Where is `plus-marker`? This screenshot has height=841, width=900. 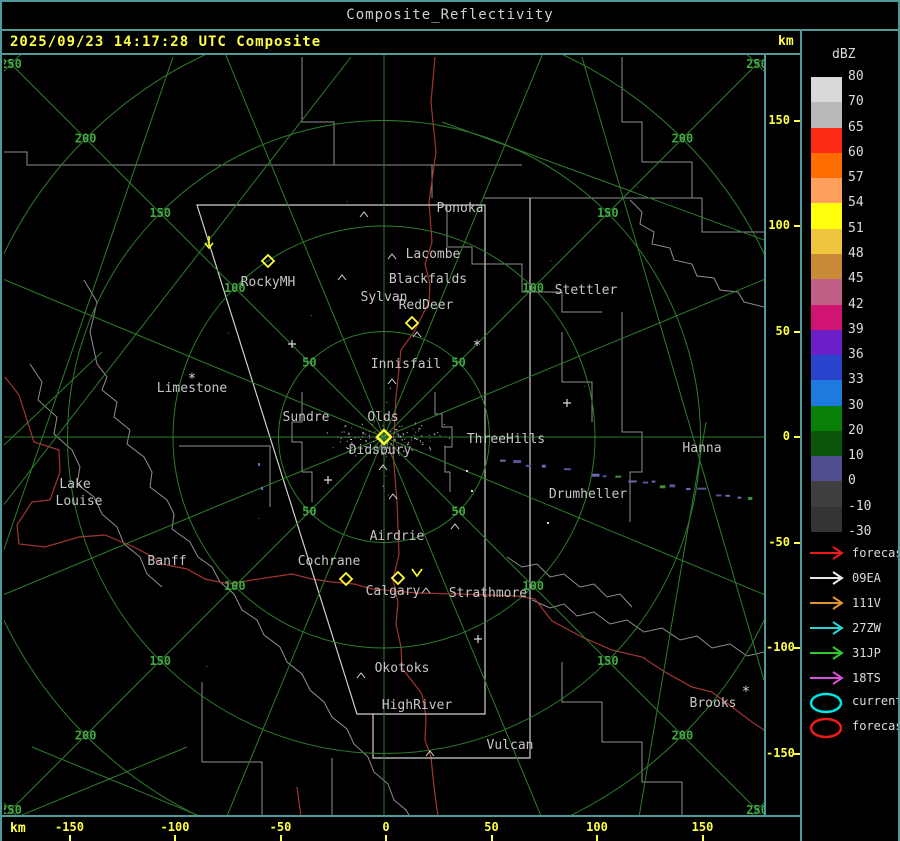 plus-marker is located at coordinates (328, 480).